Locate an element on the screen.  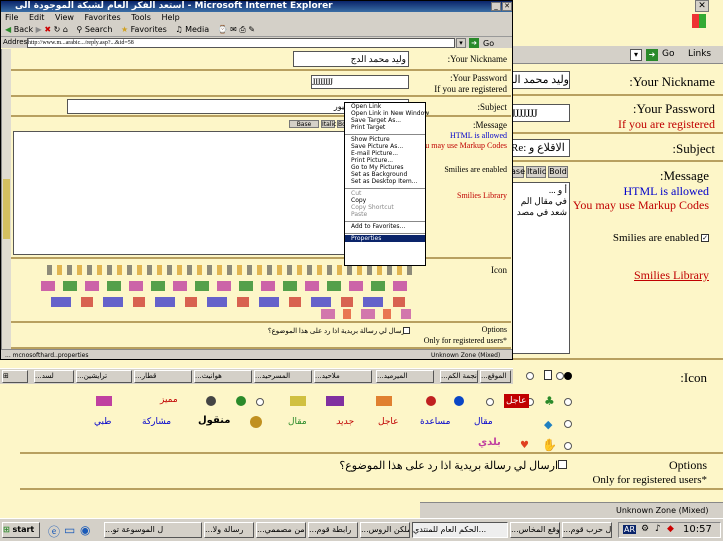
front-scroll-thumb is located at coordinates (6, 209).